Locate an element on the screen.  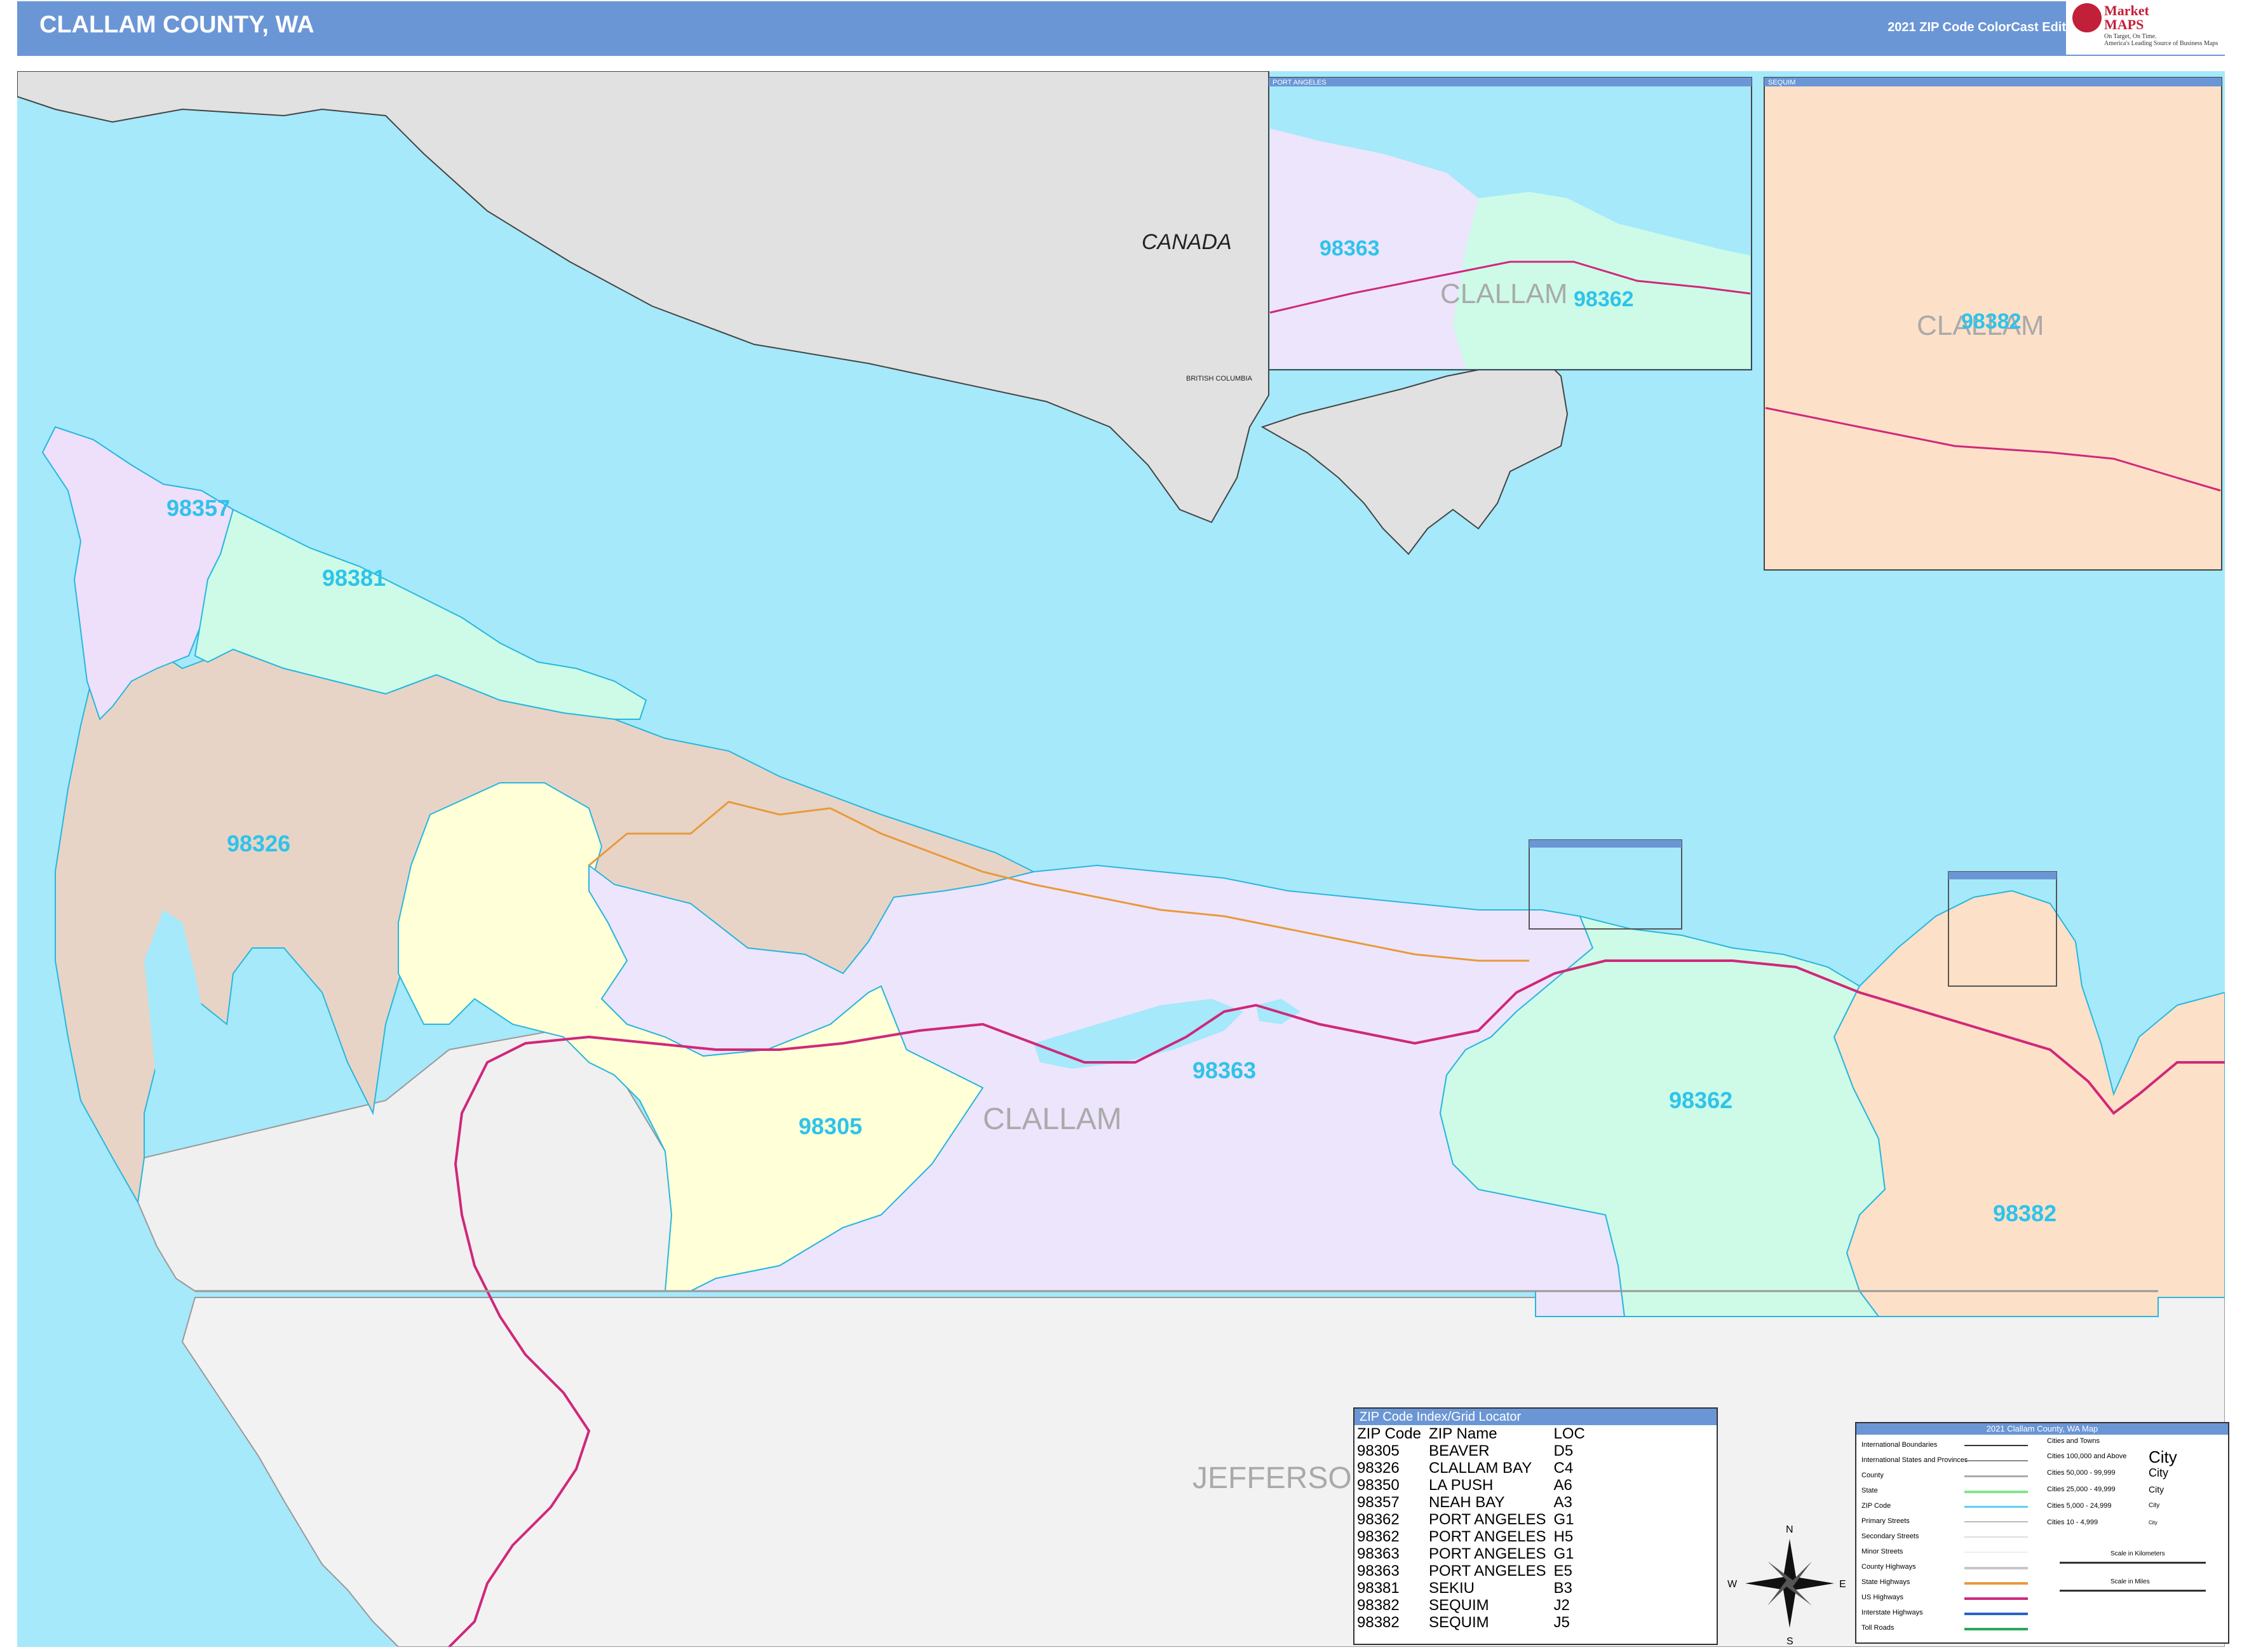
legend-scale-mi-bar is located at coordinates (2133, 1591).